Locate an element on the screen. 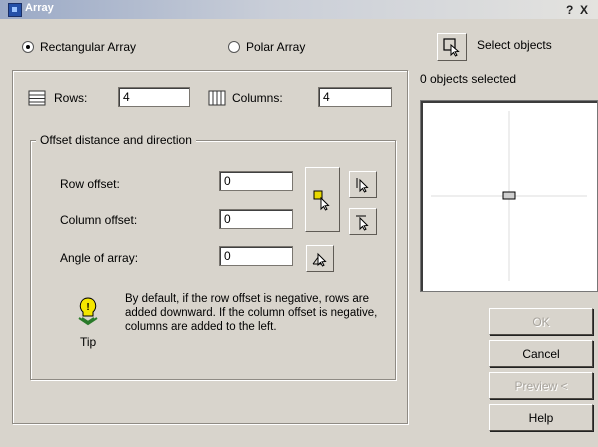 This screenshot has width=598, height=447. polar-array-radio: Polar Array is located at coordinates (266, 47).